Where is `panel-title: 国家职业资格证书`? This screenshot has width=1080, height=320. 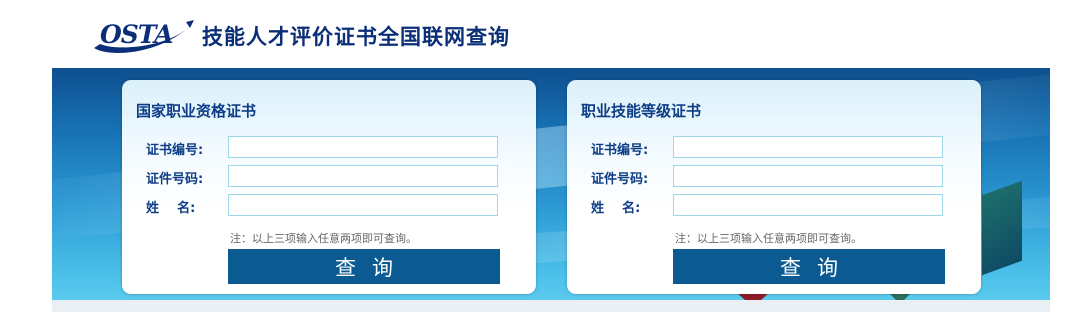 panel-title: 国家职业资格证书 is located at coordinates (196, 111).